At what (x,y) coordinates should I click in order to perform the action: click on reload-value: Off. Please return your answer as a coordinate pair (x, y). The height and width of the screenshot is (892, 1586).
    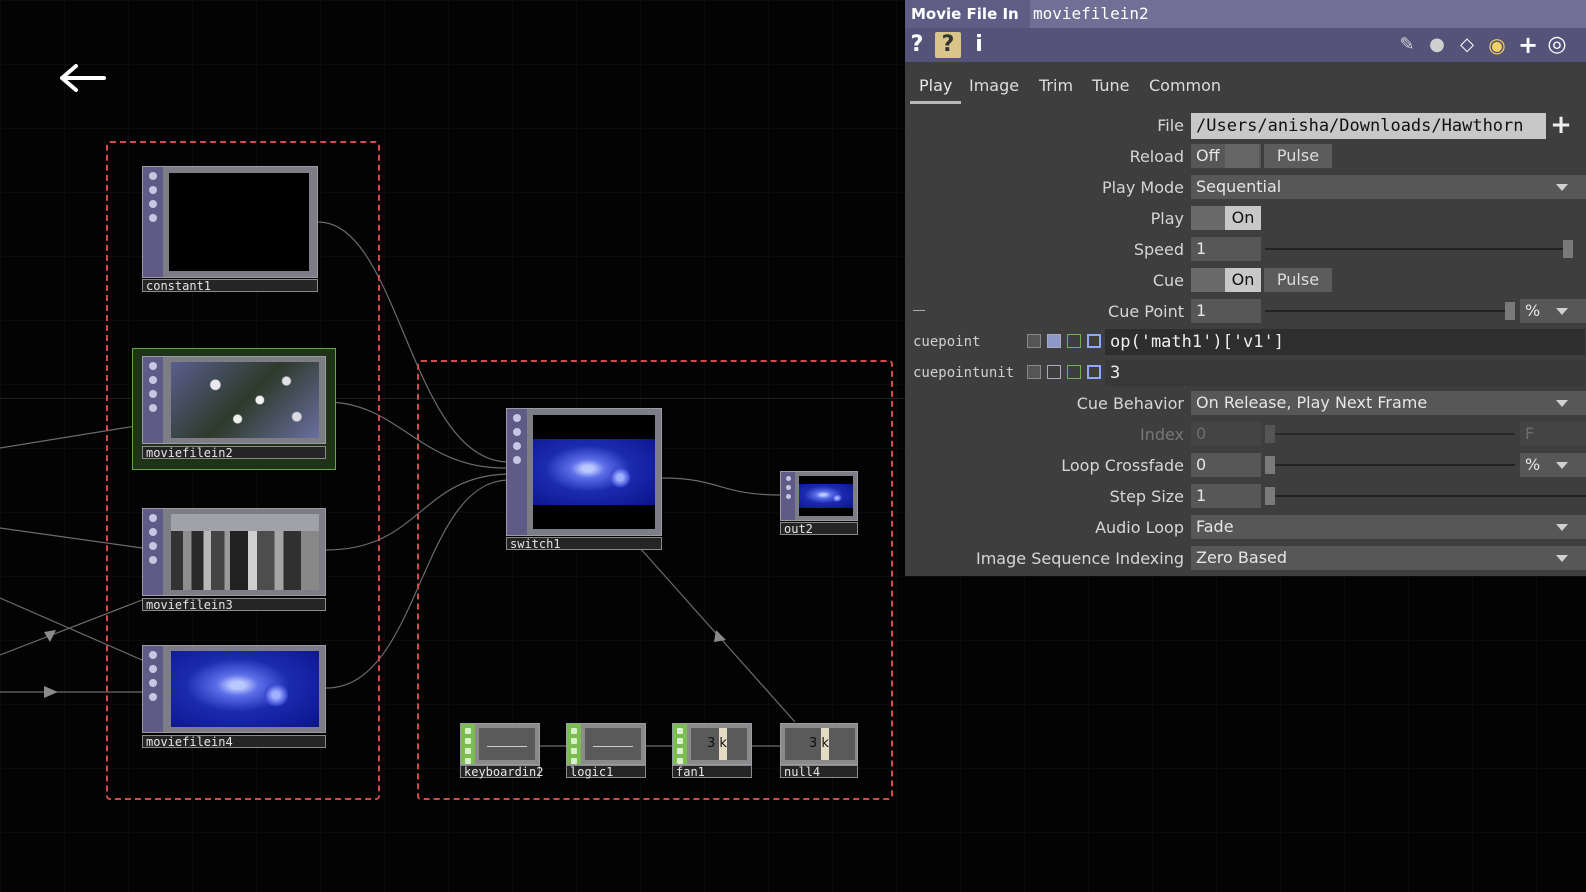
    Looking at the image, I should click on (1208, 155).